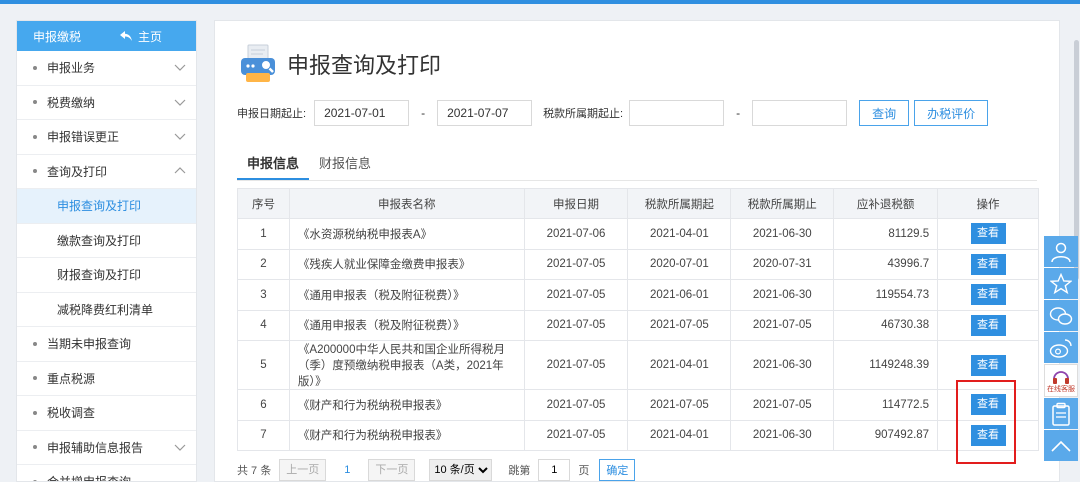 The image size is (1080, 482). What do you see at coordinates (886, 435) in the screenshot?
I see `cell-amount: 907492.87` at bounding box center [886, 435].